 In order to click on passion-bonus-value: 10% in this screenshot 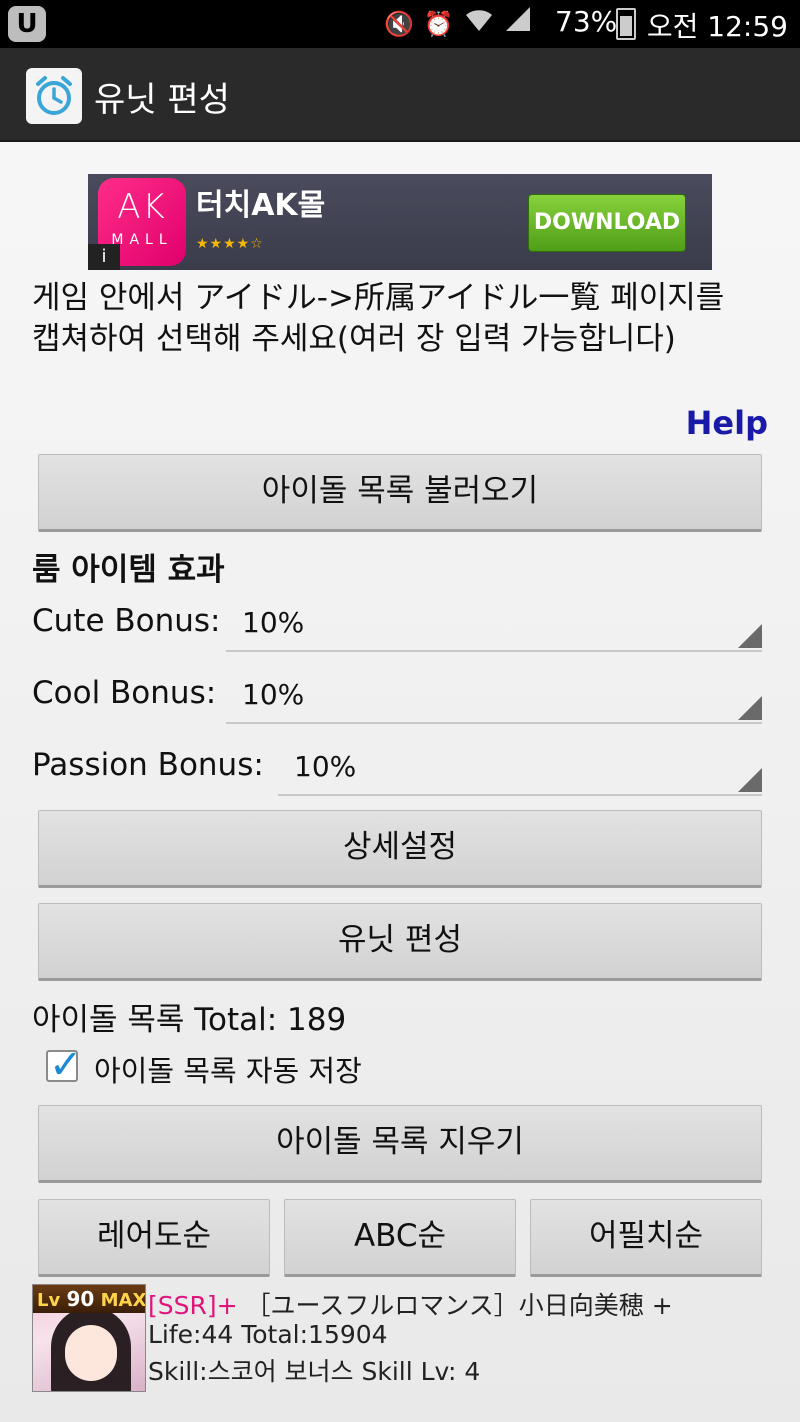, I will do `click(325, 766)`.